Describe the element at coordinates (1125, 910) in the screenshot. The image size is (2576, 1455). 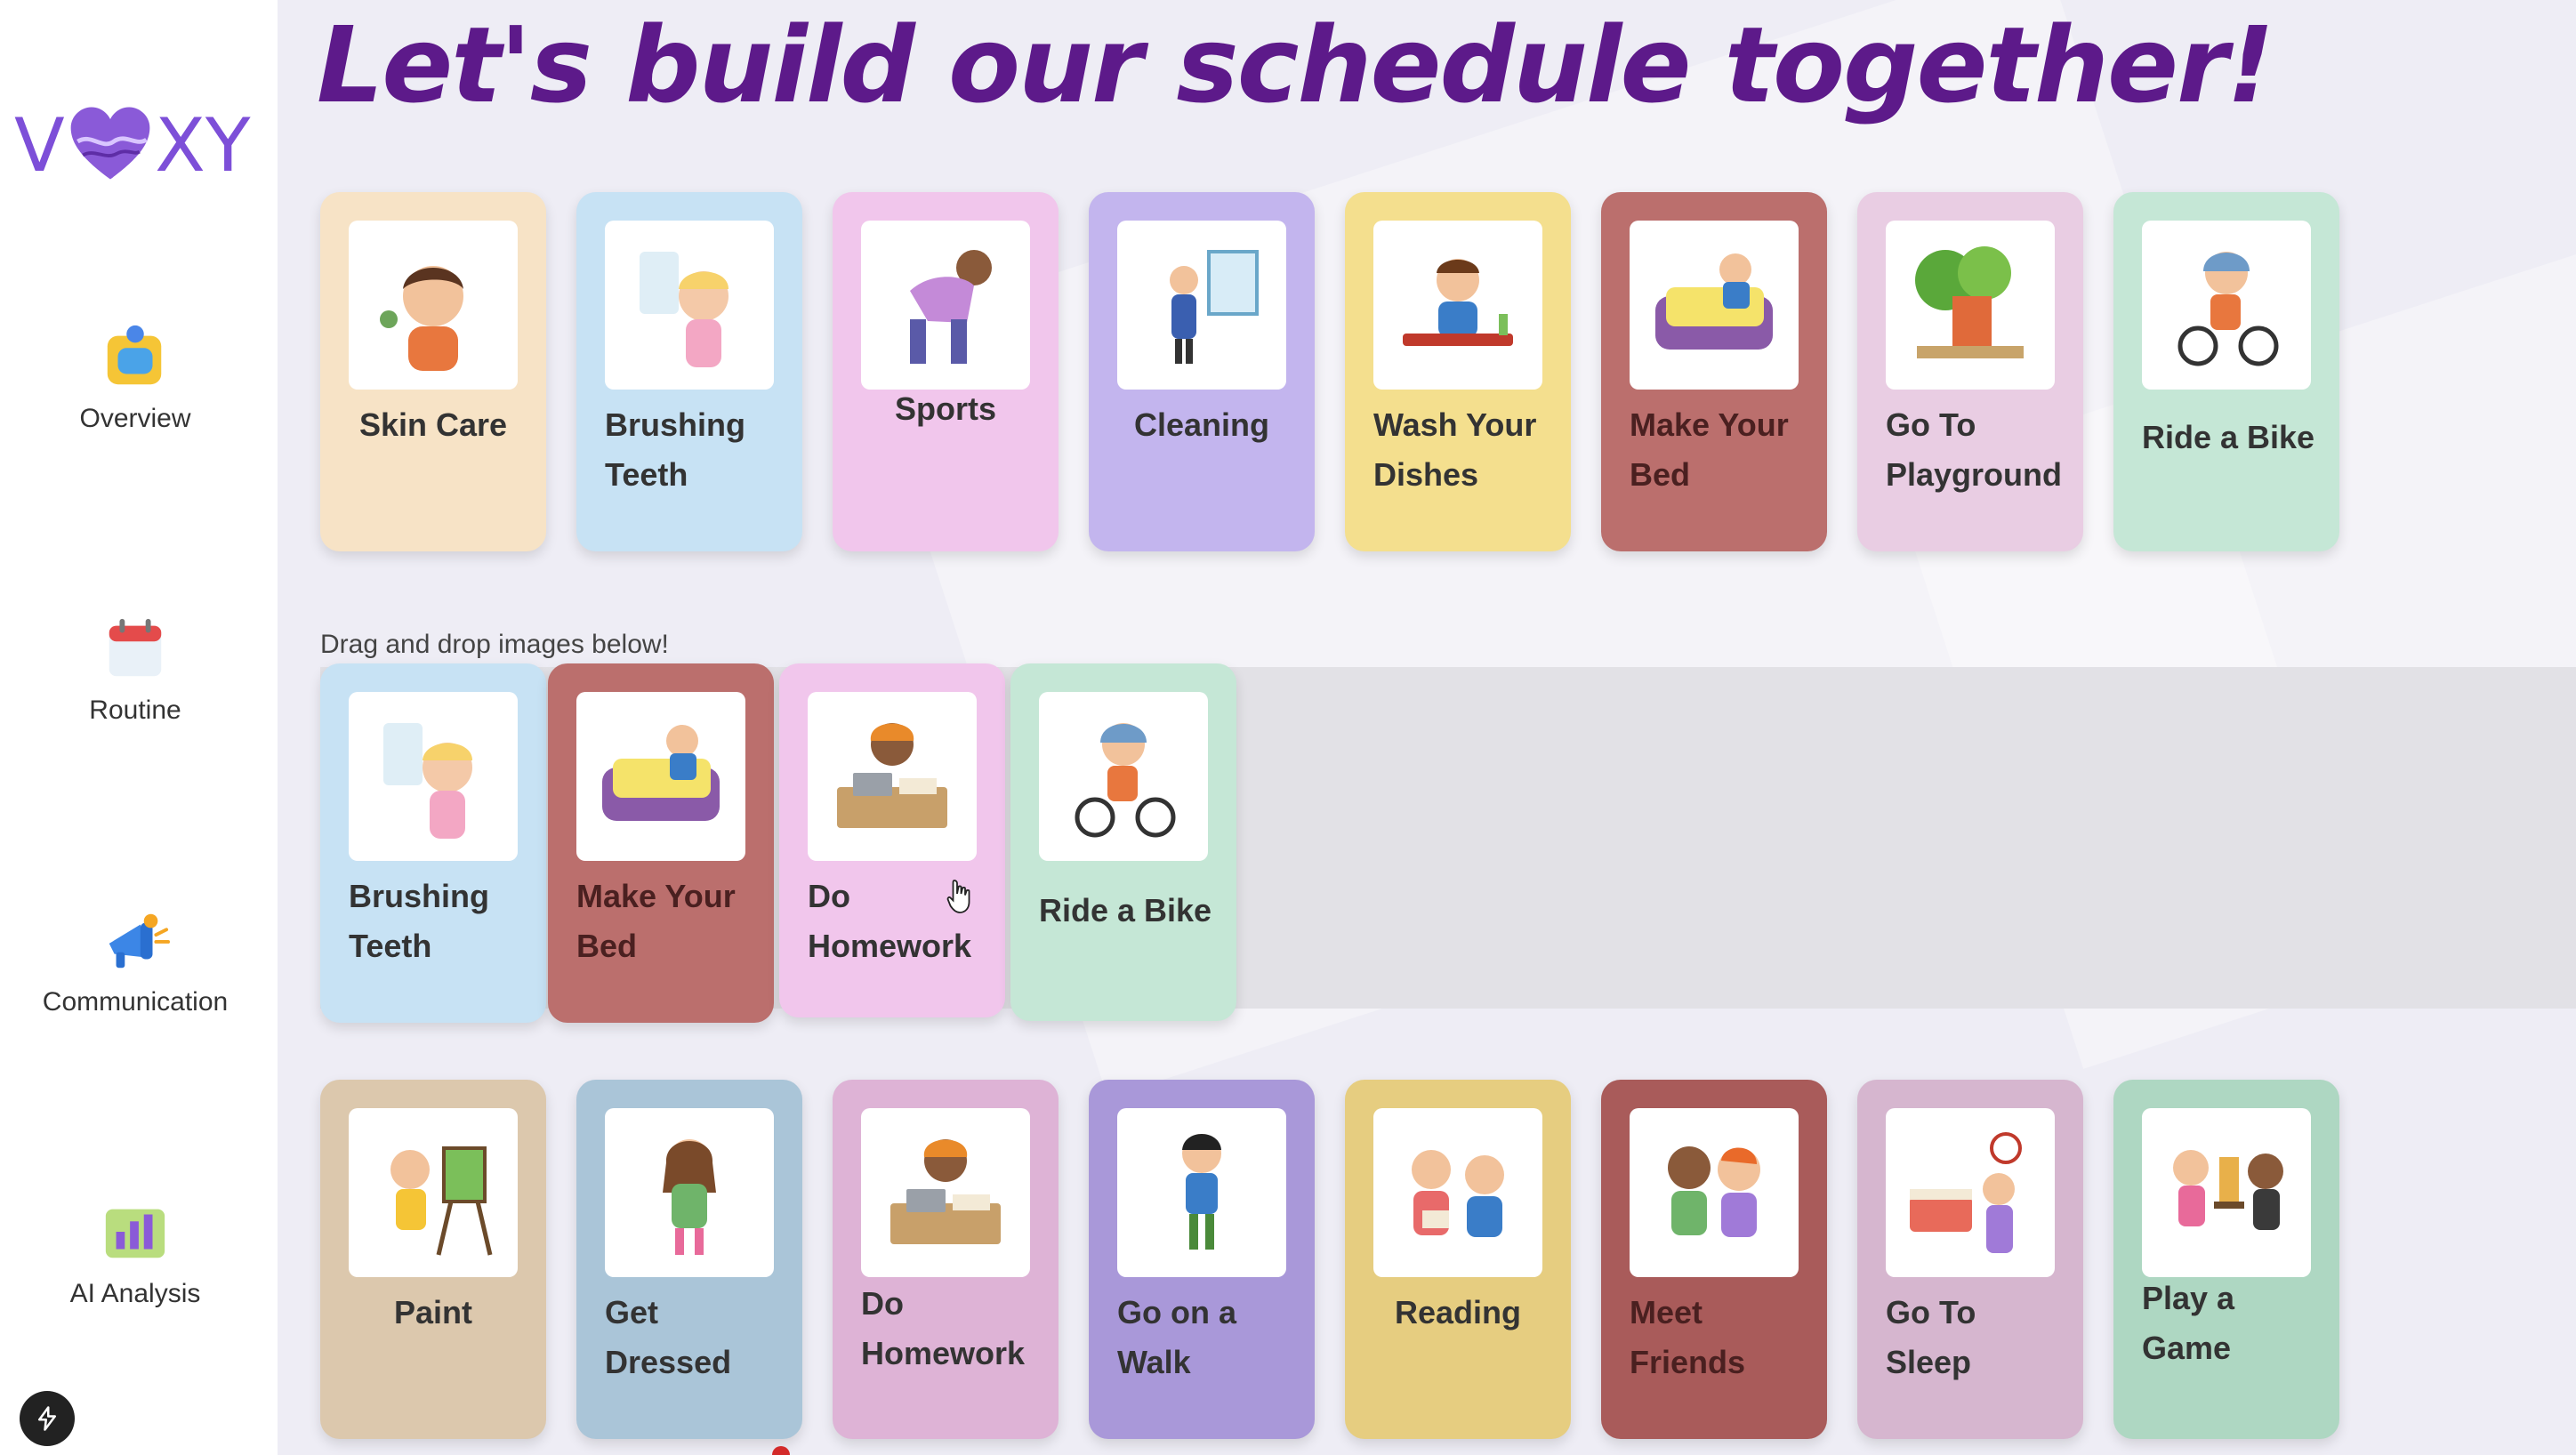
I see `schedule-card-label: Ride a Bike` at that location.